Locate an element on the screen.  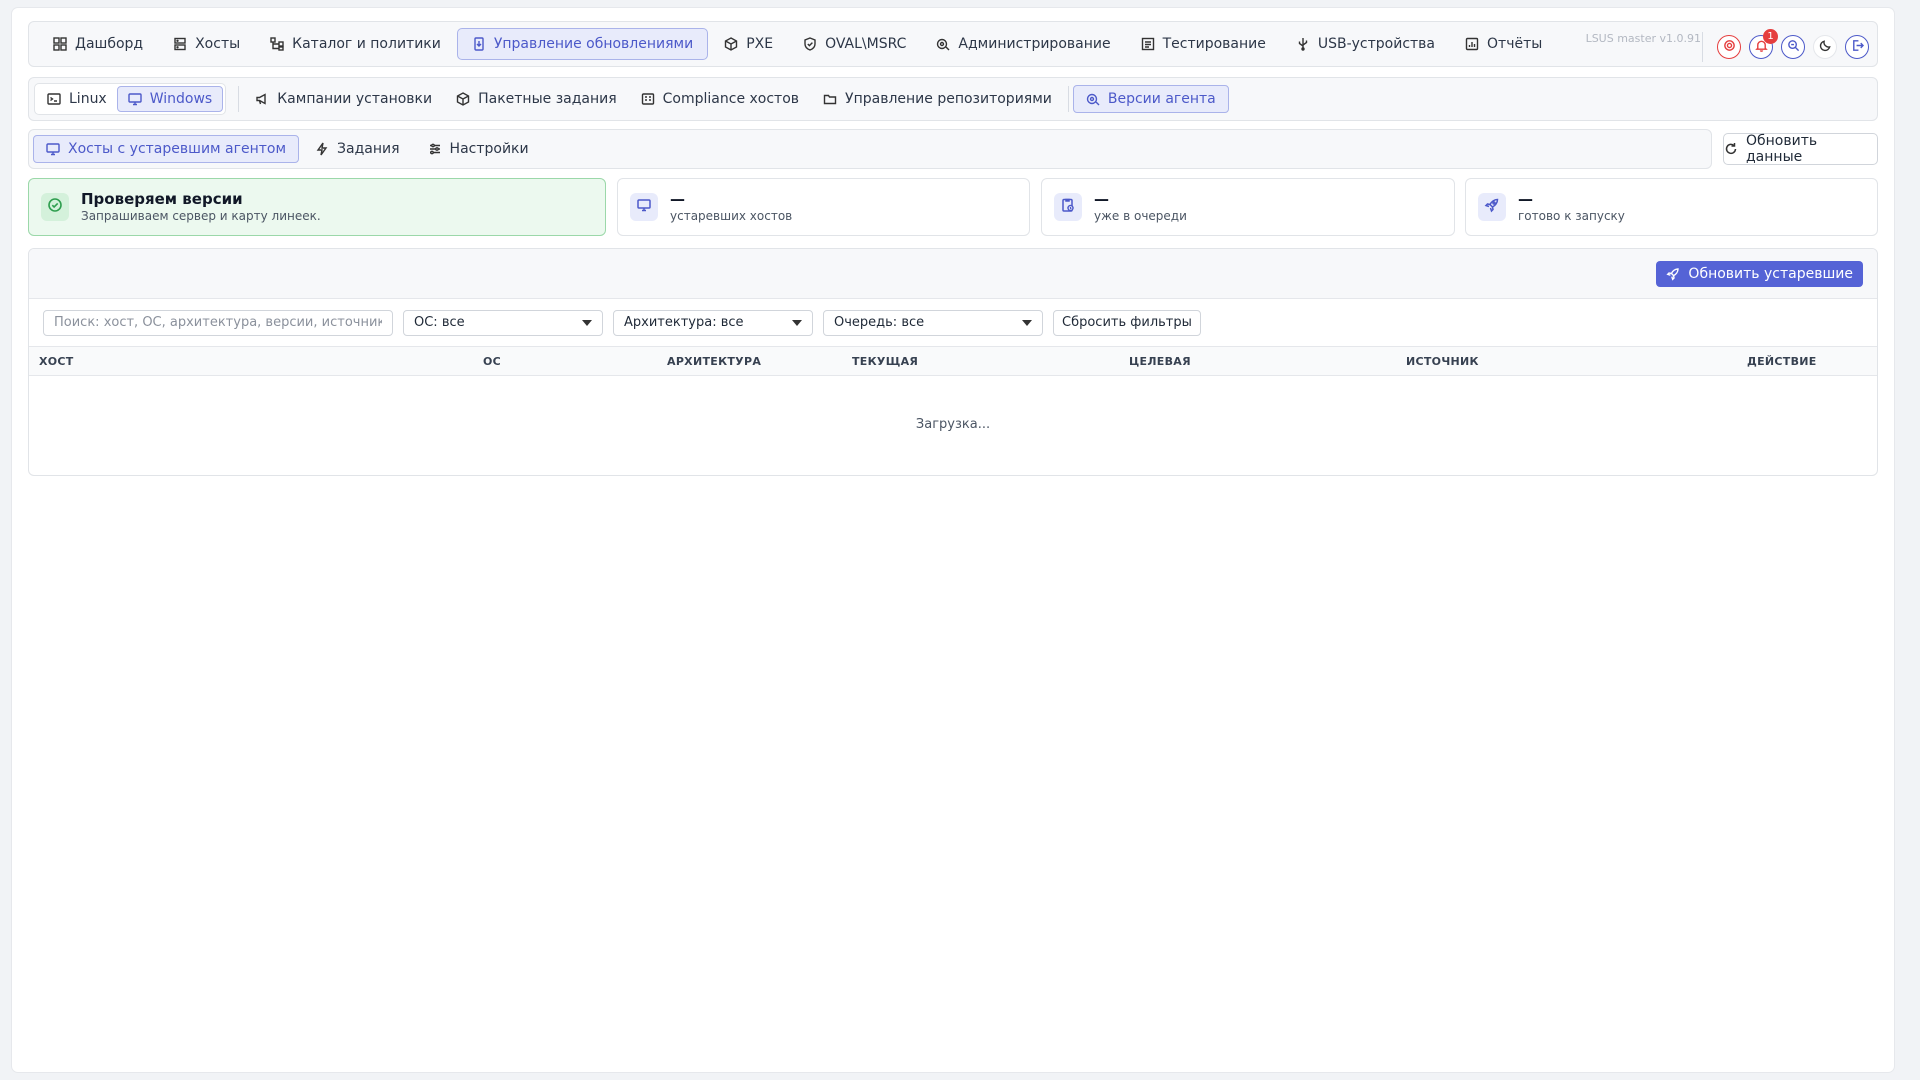
app-version: LSUS master v1.0.91 is located at coordinates (1643, 38).